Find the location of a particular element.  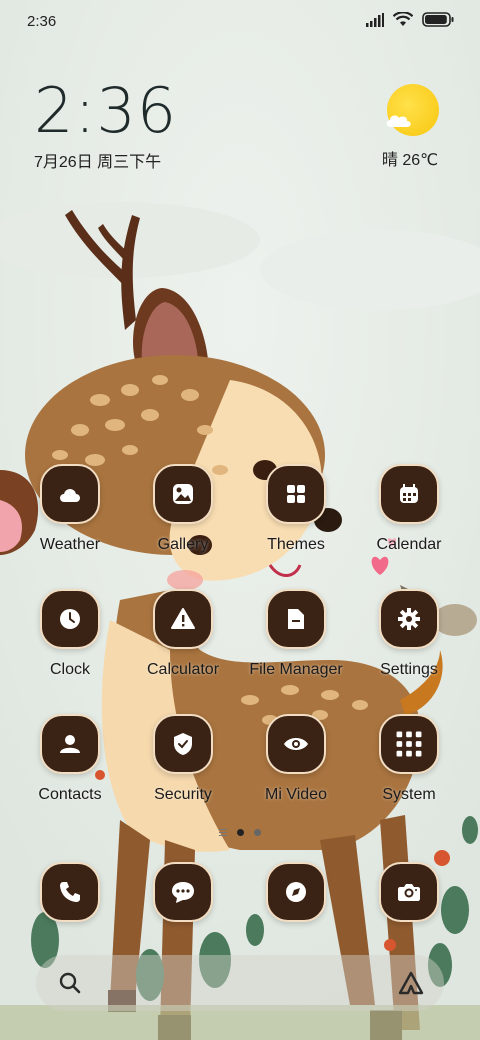

battery-icon is located at coordinates (438, 19).